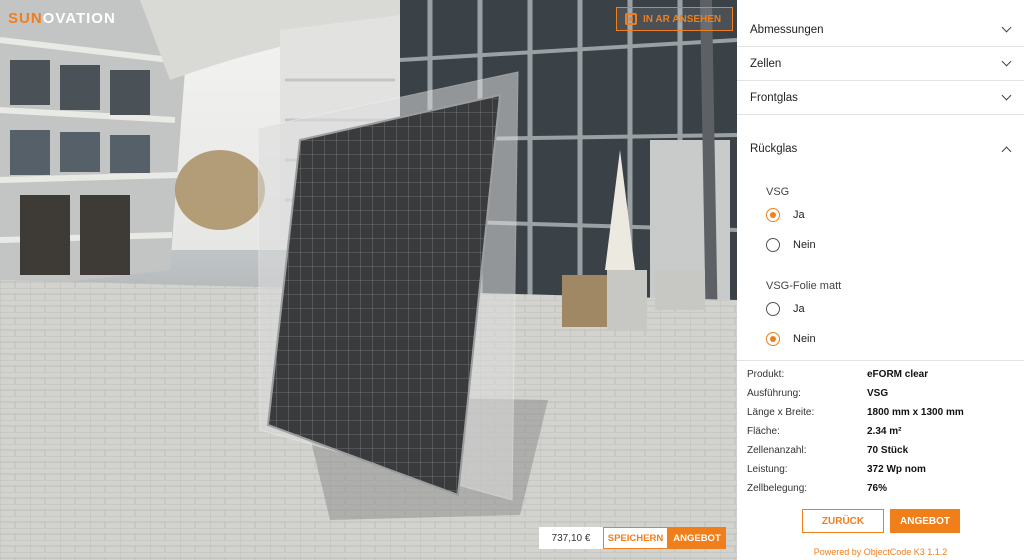  What do you see at coordinates (1006, 151) in the screenshot?
I see `chevron-up-icon` at bounding box center [1006, 151].